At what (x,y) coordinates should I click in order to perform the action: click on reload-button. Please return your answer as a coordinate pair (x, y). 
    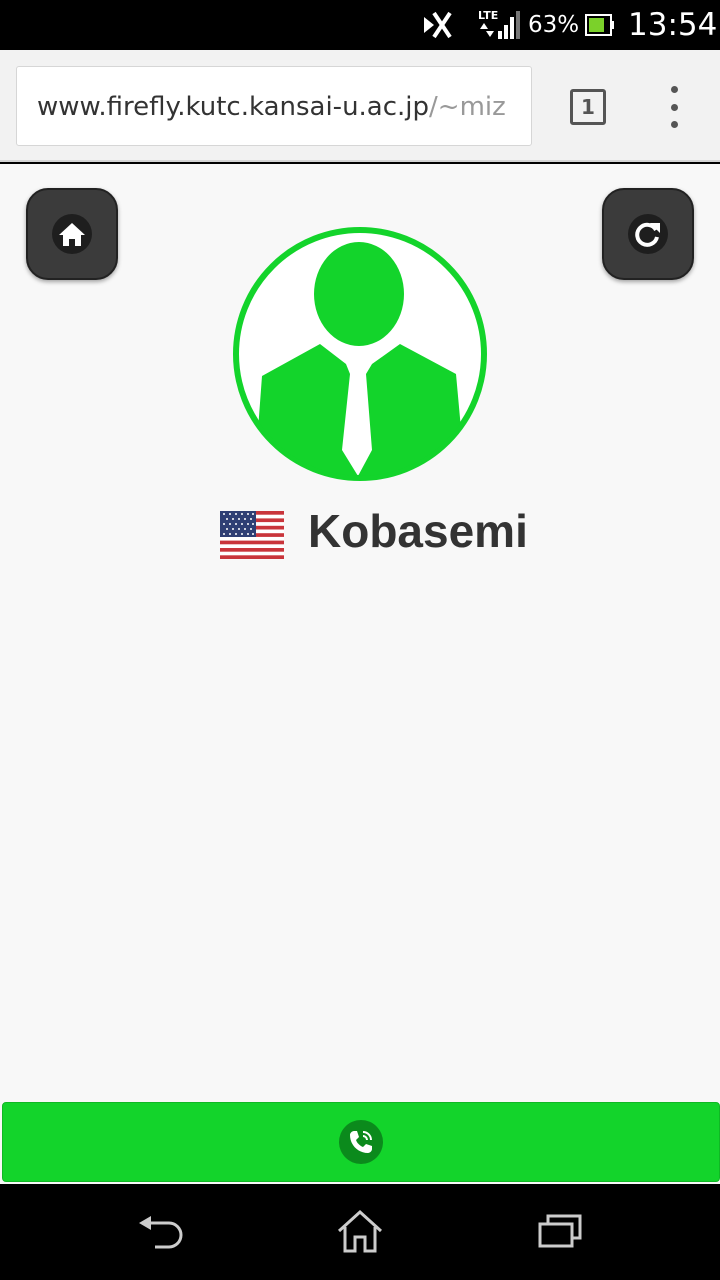
    Looking at the image, I should click on (648, 234).